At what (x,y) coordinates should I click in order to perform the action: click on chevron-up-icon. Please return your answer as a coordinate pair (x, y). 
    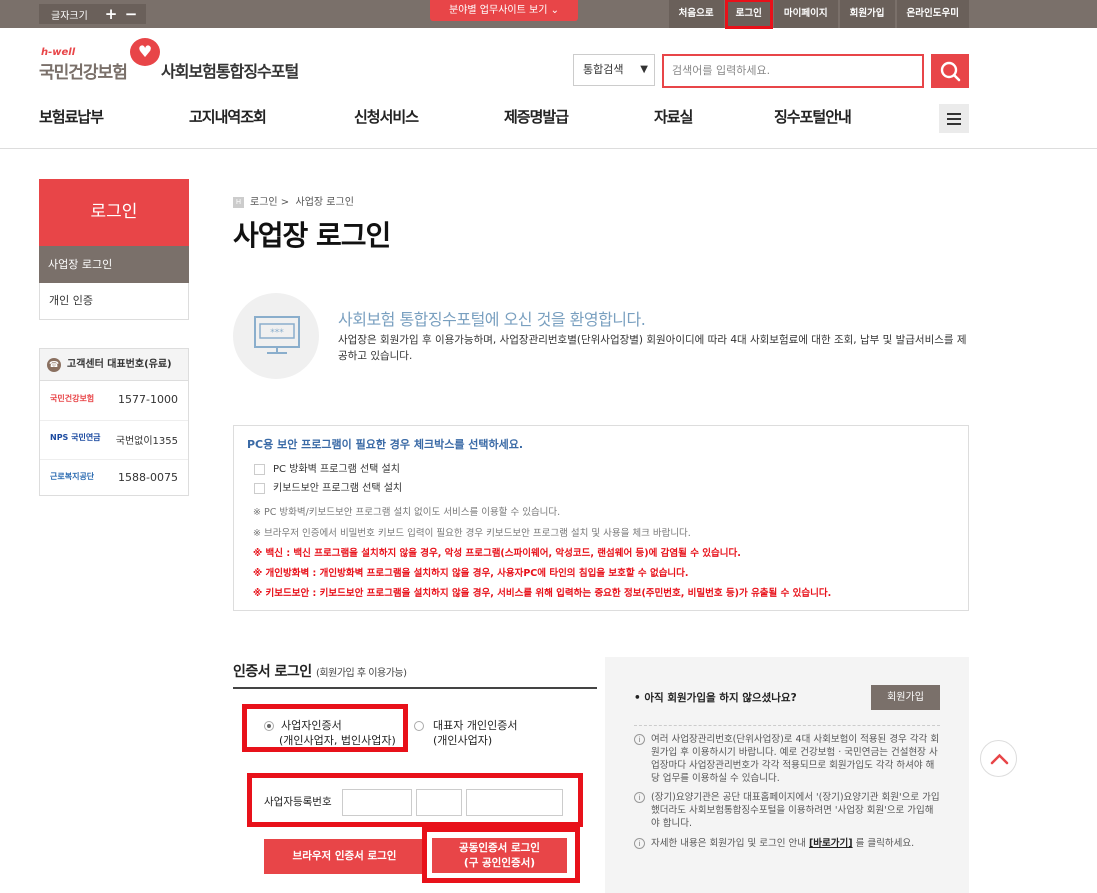
    Looking at the image, I should click on (999, 759).